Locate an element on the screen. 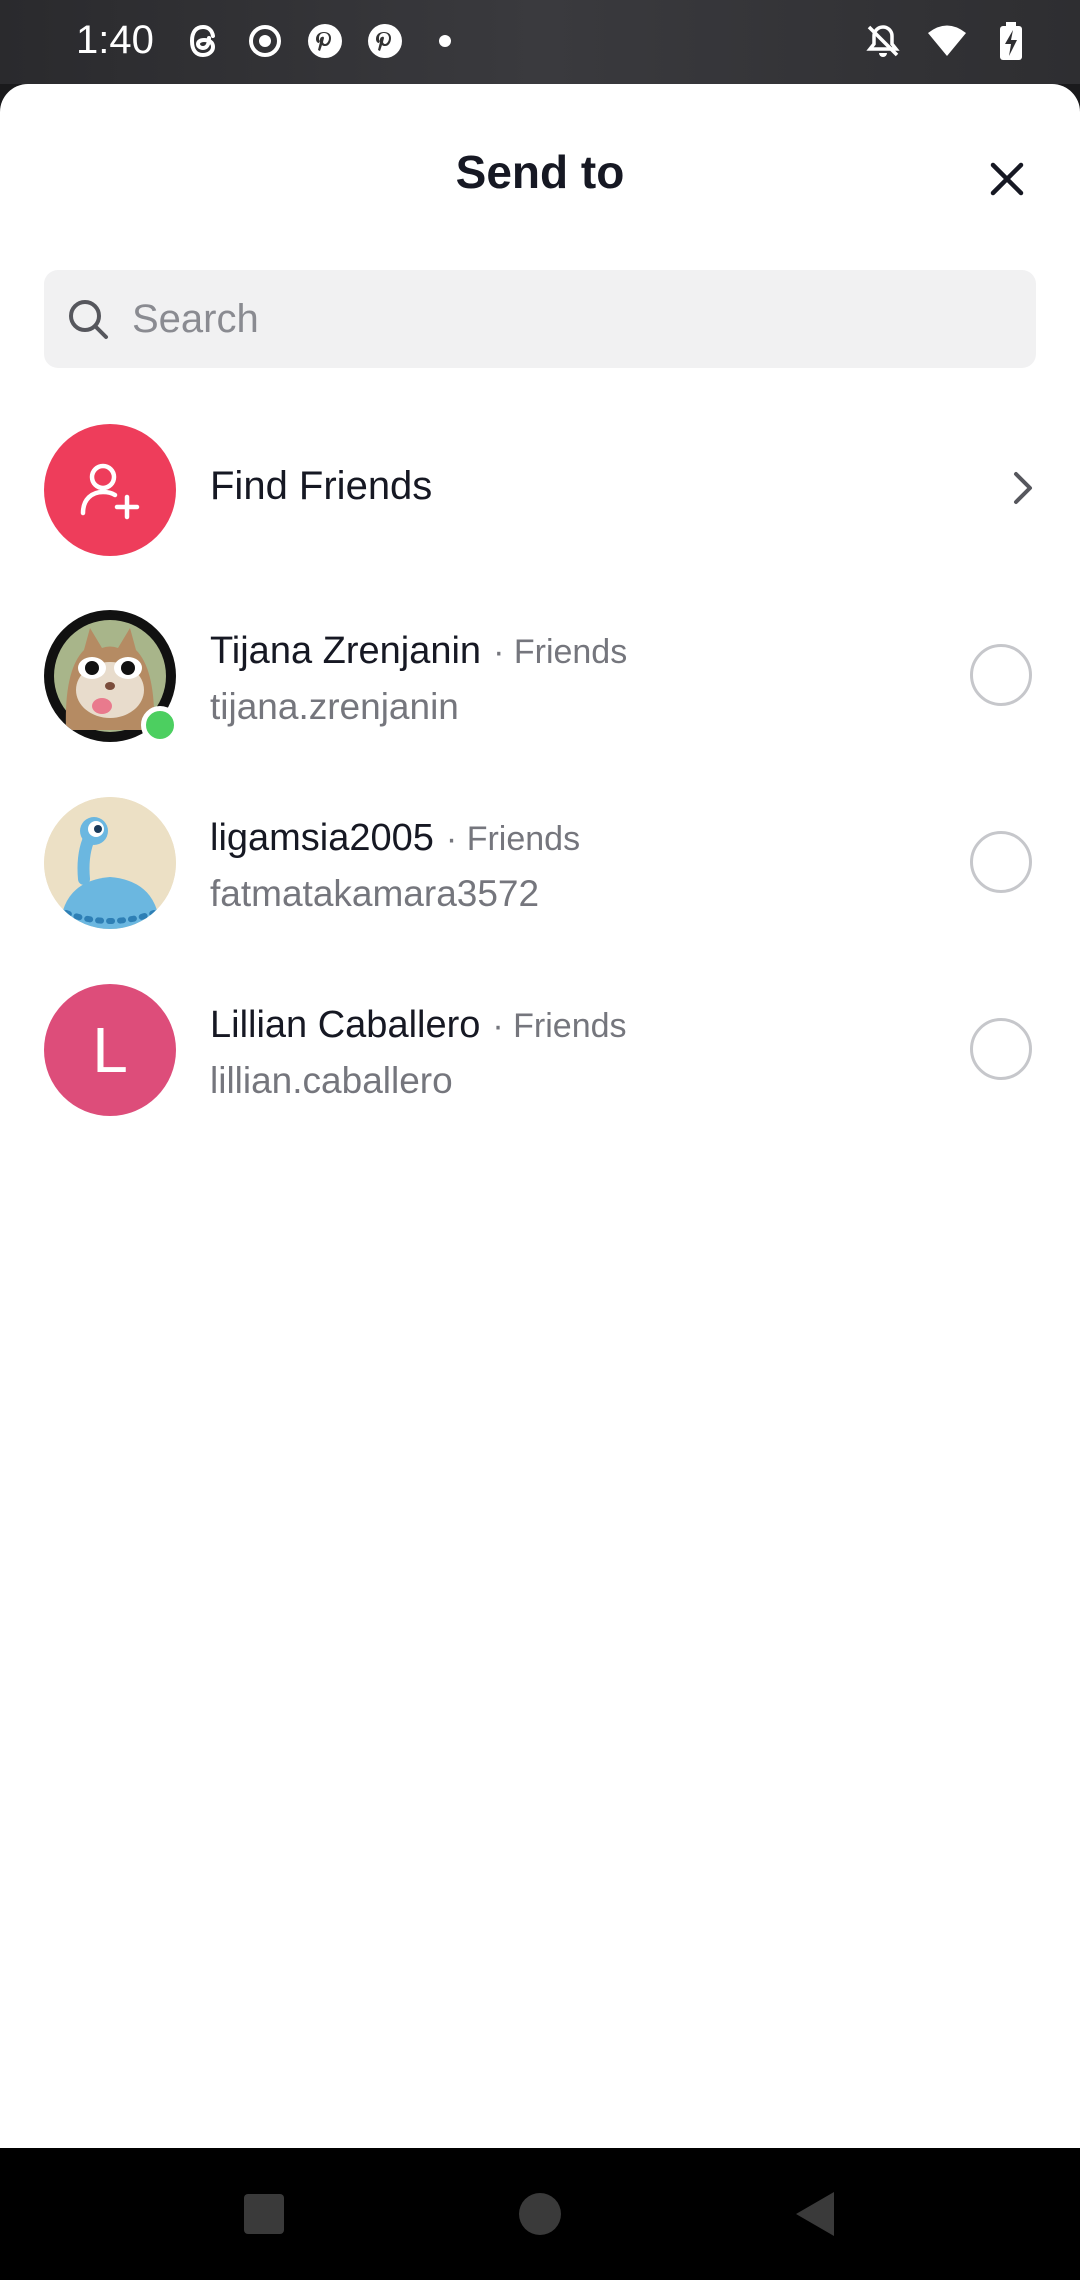 This screenshot has width=1080, height=2280. contact-name: Tijana Zrenjanin is located at coordinates (346, 651).